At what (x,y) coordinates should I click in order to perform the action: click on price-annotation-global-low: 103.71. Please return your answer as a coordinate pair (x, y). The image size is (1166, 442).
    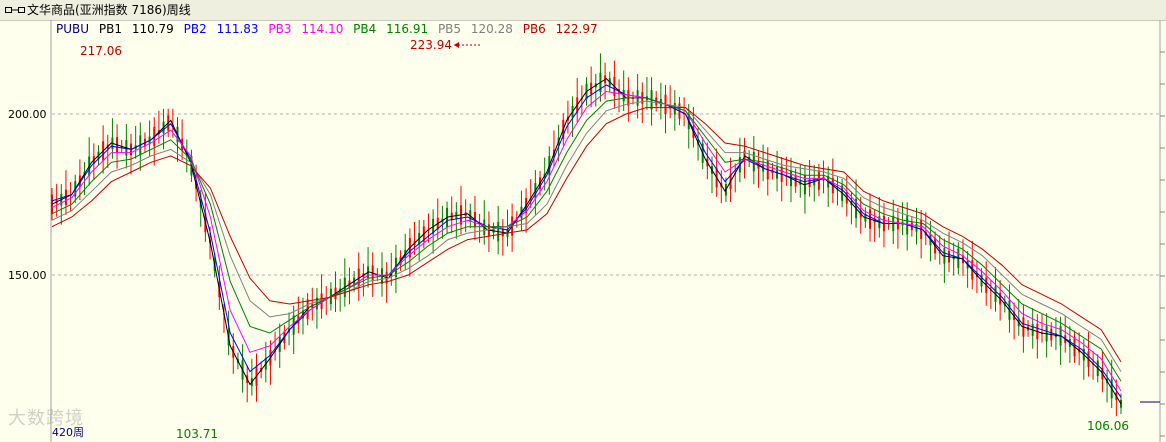
    Looking at the image, I should click on (197, 434).